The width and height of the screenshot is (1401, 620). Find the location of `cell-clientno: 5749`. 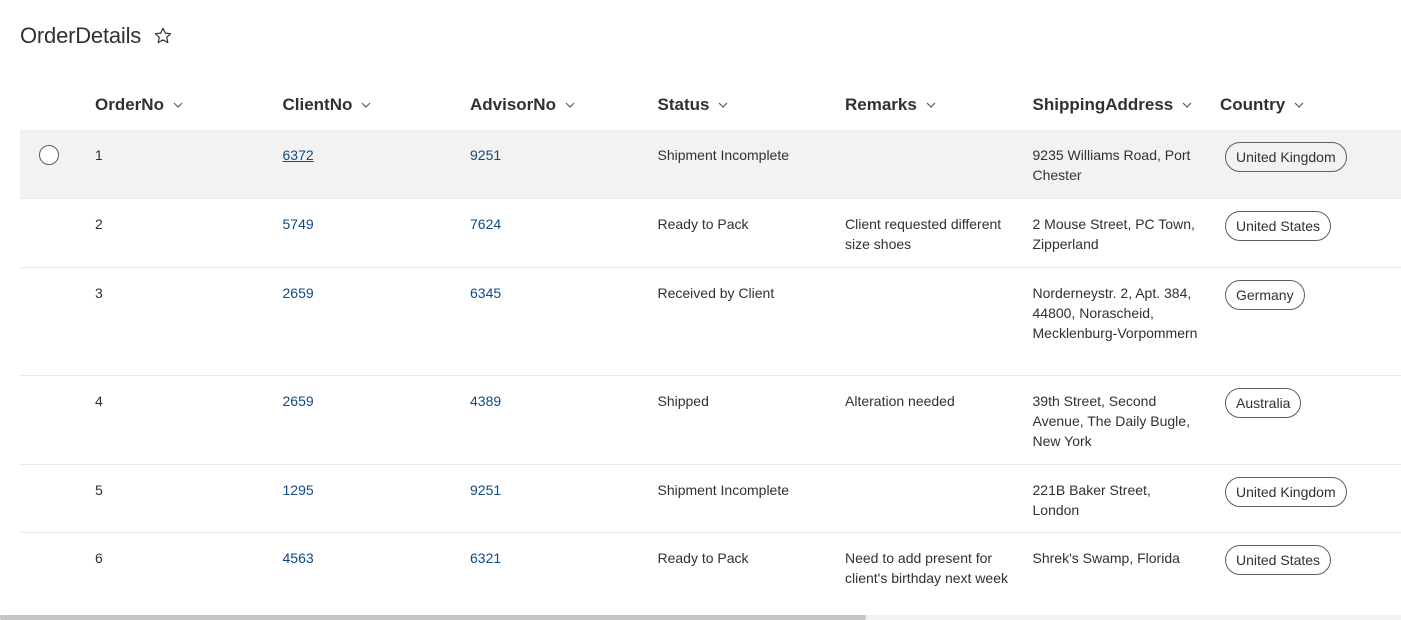

cell-clientno: 5749 is located at coordinates (377, 233).